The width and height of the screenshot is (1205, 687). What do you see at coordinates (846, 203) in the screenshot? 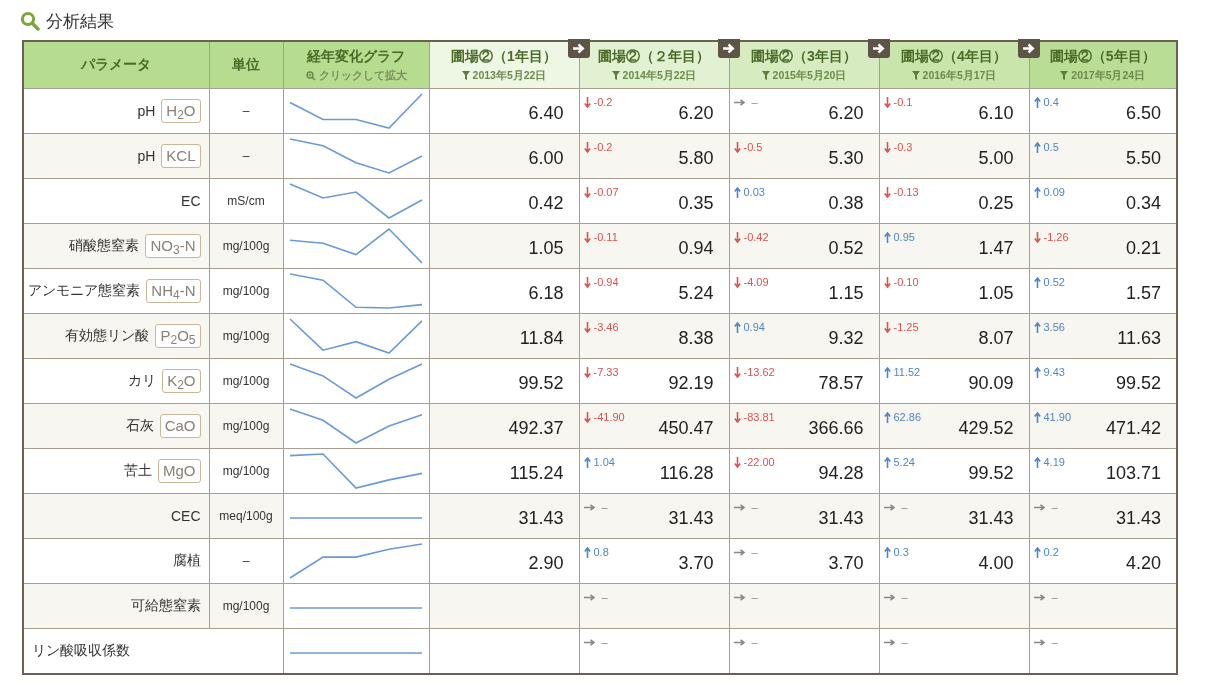
I see `measured-value: 0.38` at bounding box center [846, 203].